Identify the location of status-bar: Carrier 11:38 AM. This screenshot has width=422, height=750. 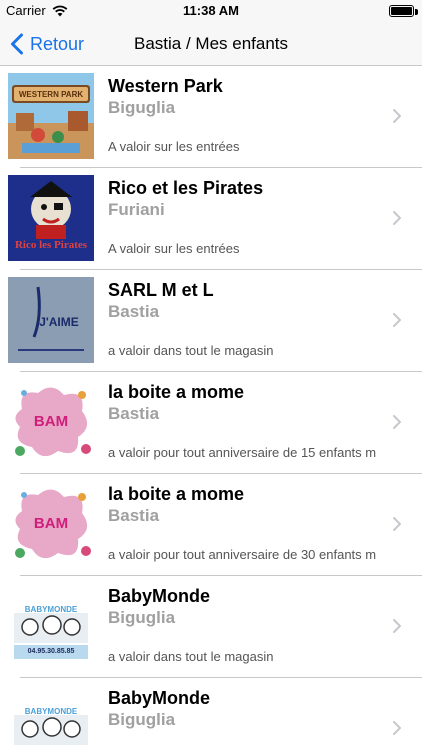
(211, 11).